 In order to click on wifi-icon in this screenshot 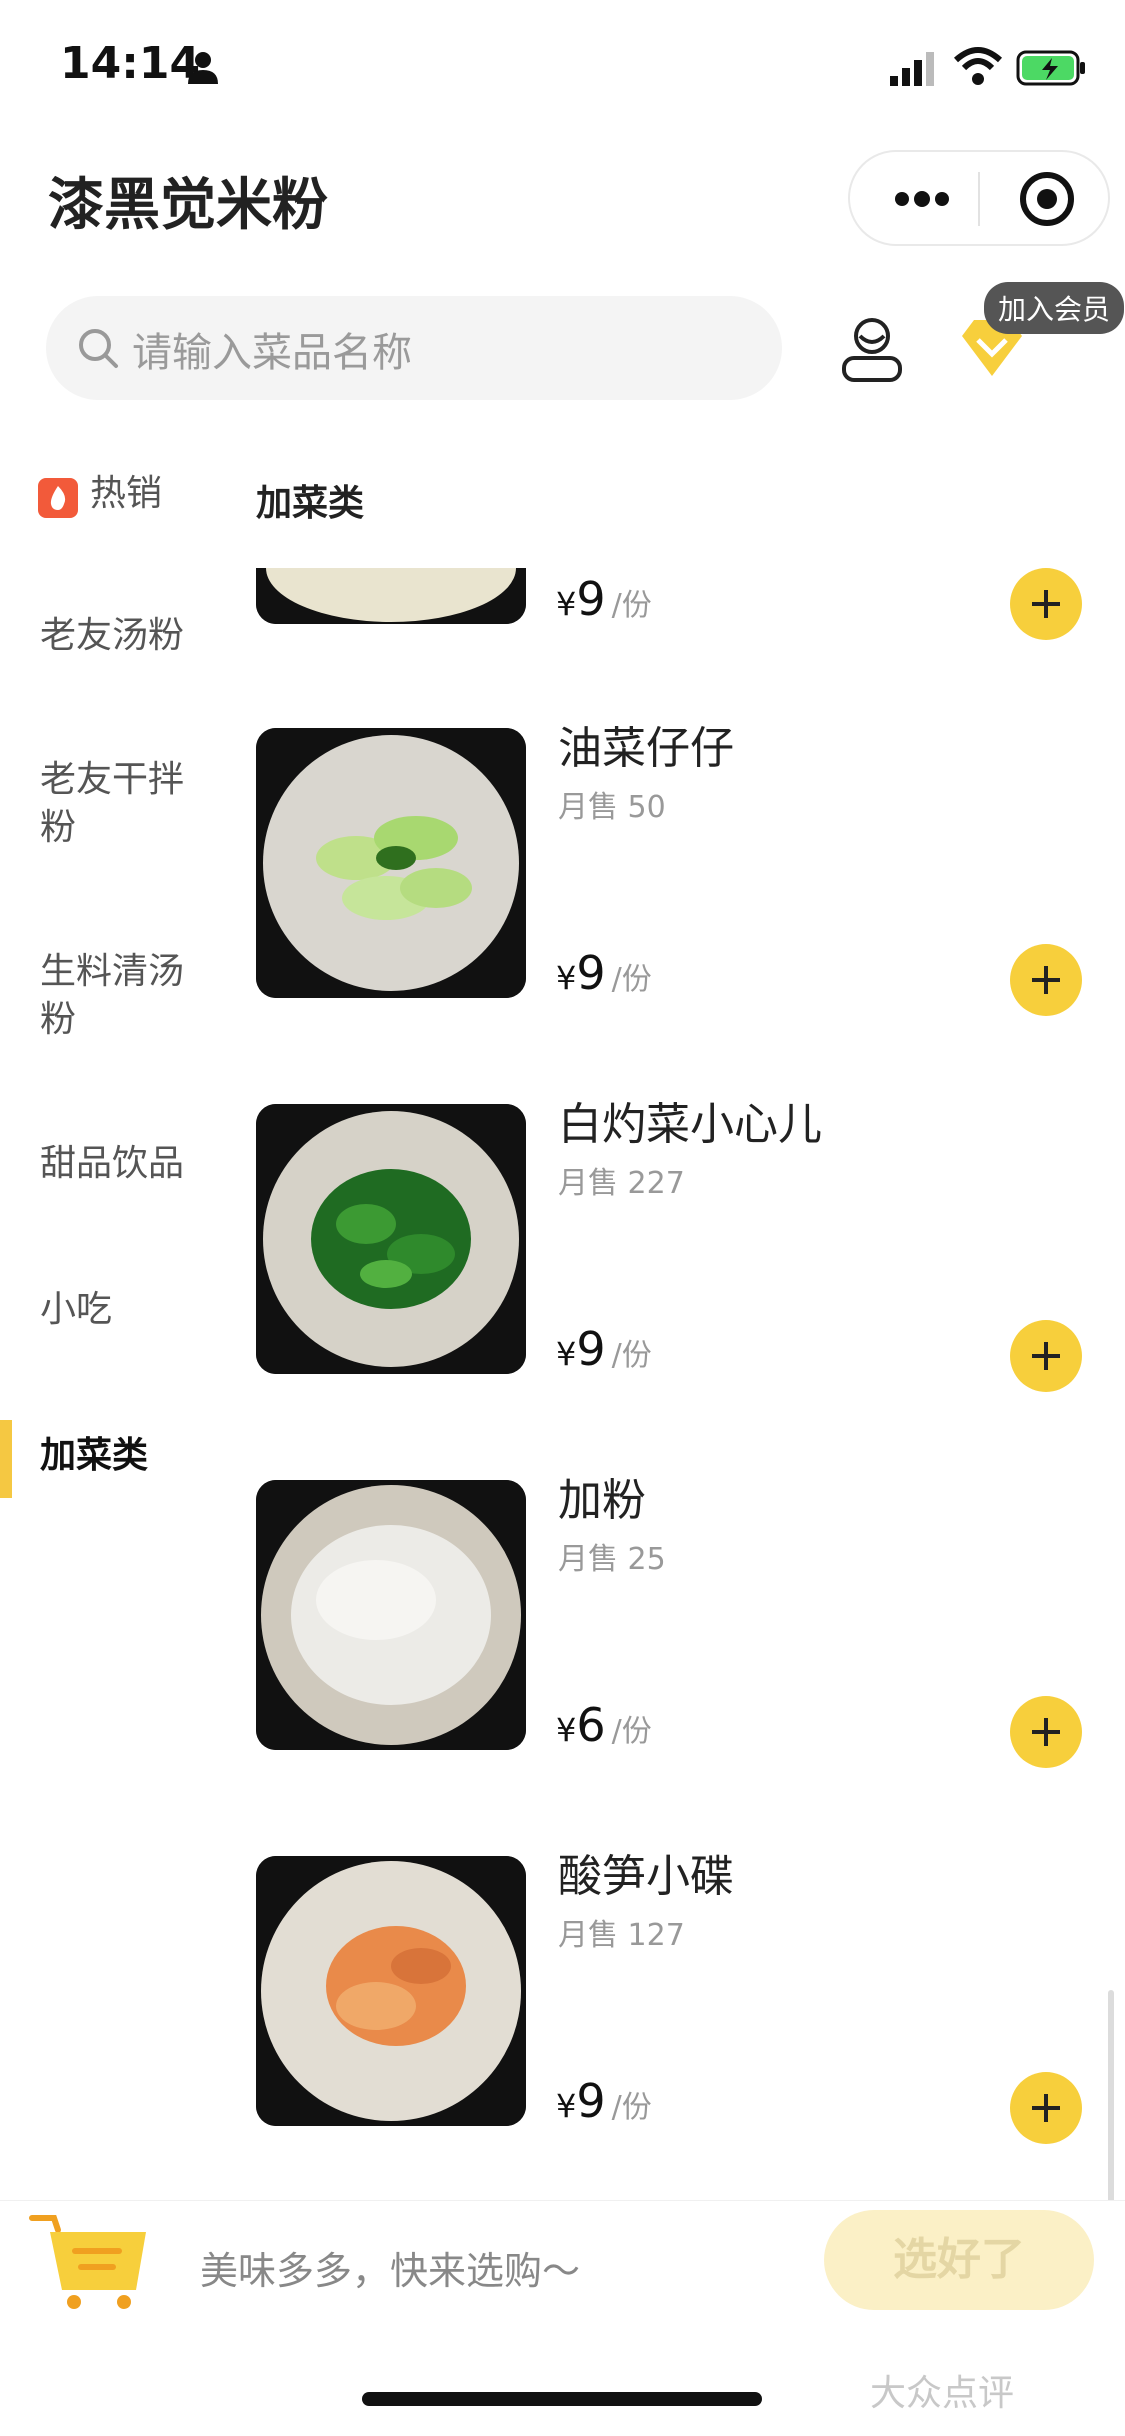, I will do `click(978, 66)`.